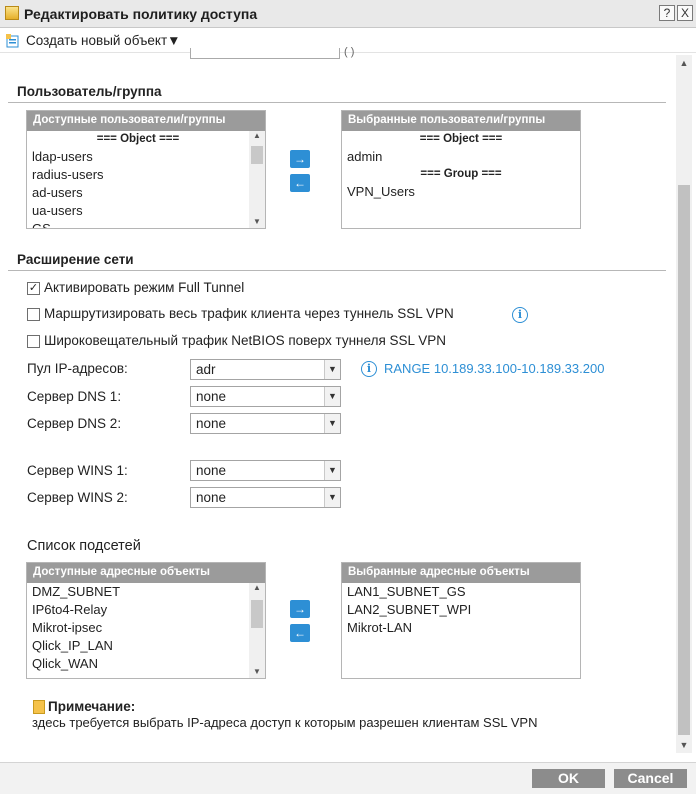 Image resolution: width=696 pixels, height=794 pixels. Describe the element at coordinates (461, 610) in the screenshot. I see `list-item: LAN2_SUBNET_WPI` at that location.